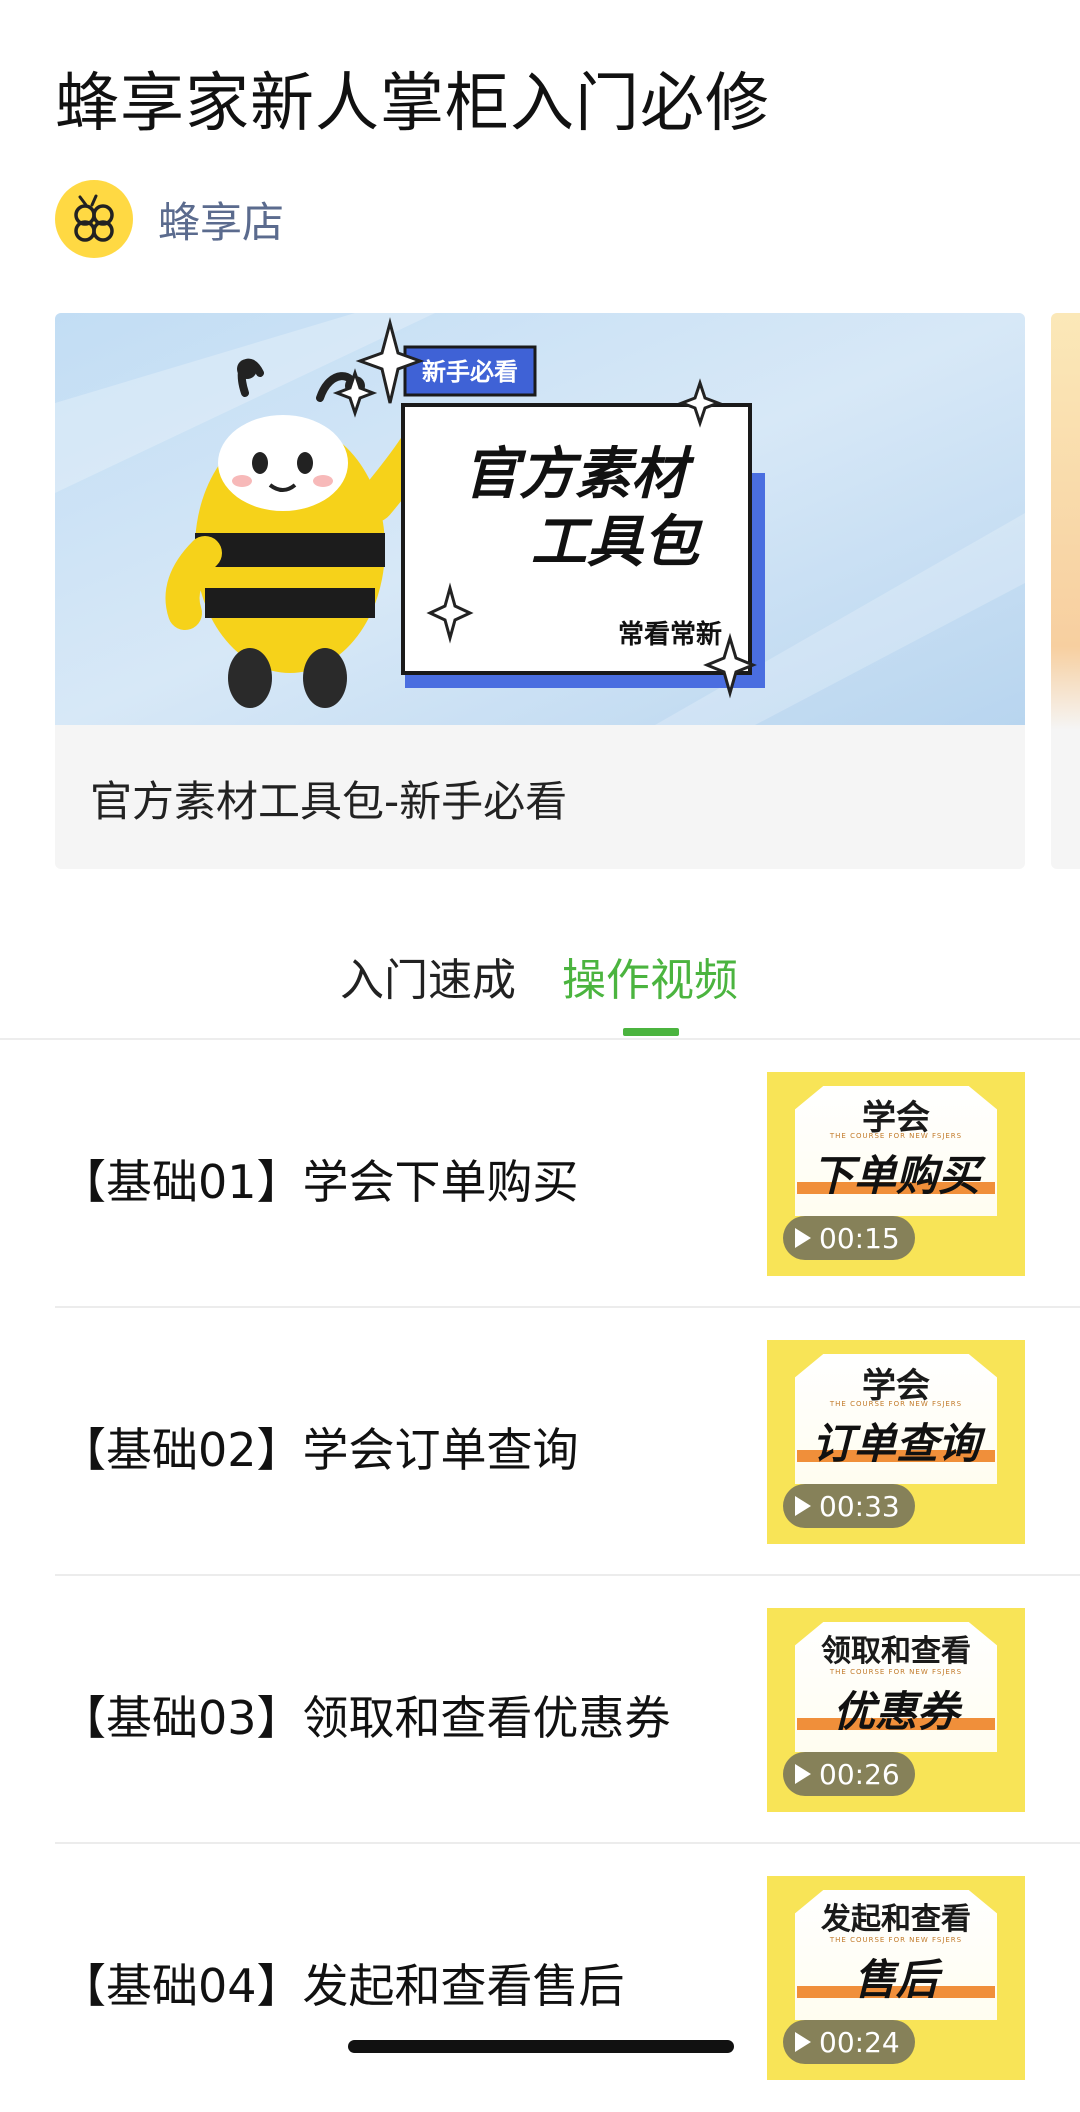 Image resolution: width=1080 pixels, height=2112 pixels. Describe the element at coordinates (412, 104) in the screenshot. I see `page-title: 蜂享家新人掌柜入门必修` at that location.